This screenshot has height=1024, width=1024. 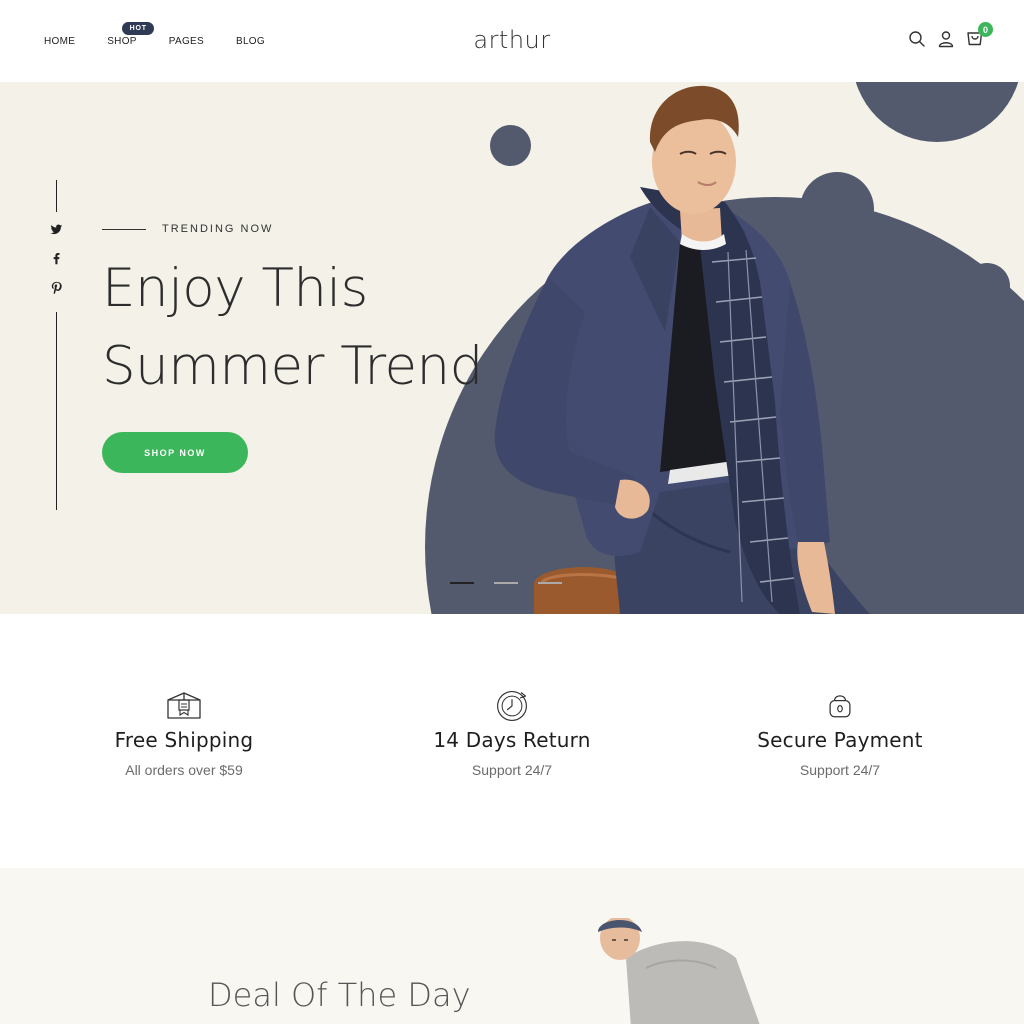 What do you see at coordinates (218, 229) in the screenshot?
I see `eyebrow-text: TRENDING NOW` at bounding box center [218, 229].